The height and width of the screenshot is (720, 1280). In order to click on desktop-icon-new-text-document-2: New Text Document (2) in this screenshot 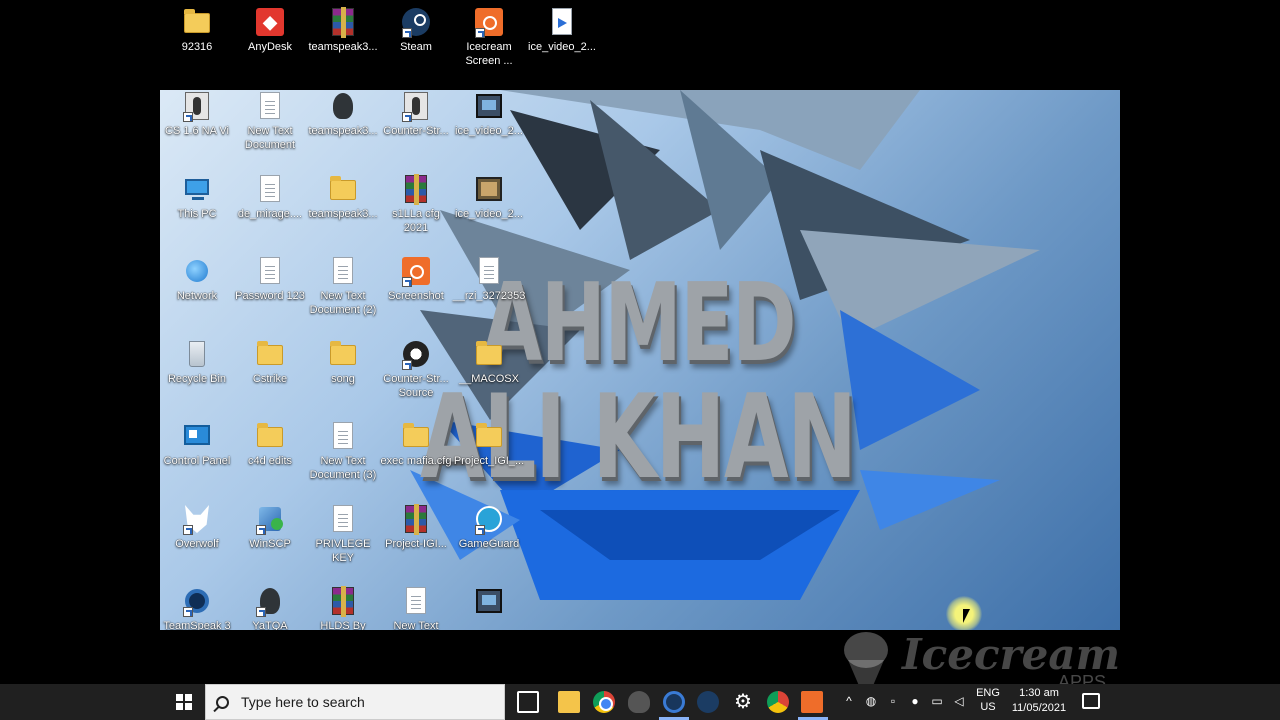, I will do `click(343, 286)`.